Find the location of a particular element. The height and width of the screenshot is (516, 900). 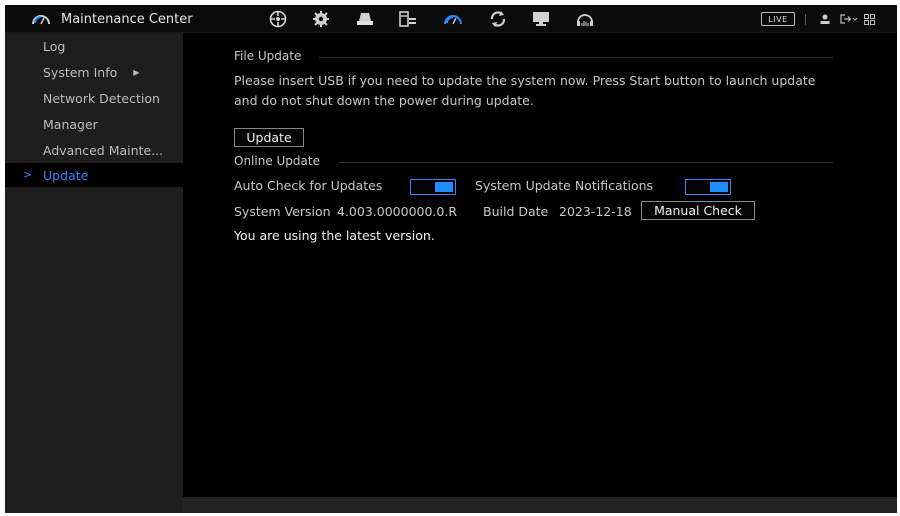

auto-check-toggle is located at coordinates (433, 187).